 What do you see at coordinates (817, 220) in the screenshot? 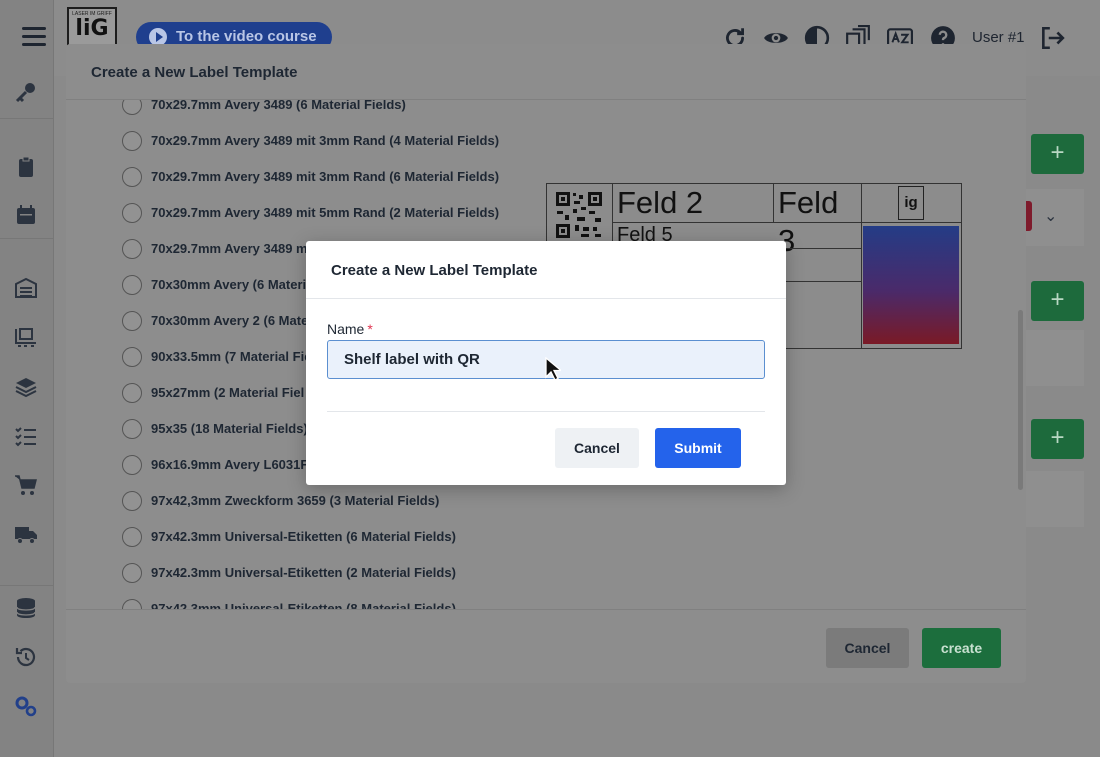
I see `preview-field-3: Feld 3` at bounding box center [817, 220].